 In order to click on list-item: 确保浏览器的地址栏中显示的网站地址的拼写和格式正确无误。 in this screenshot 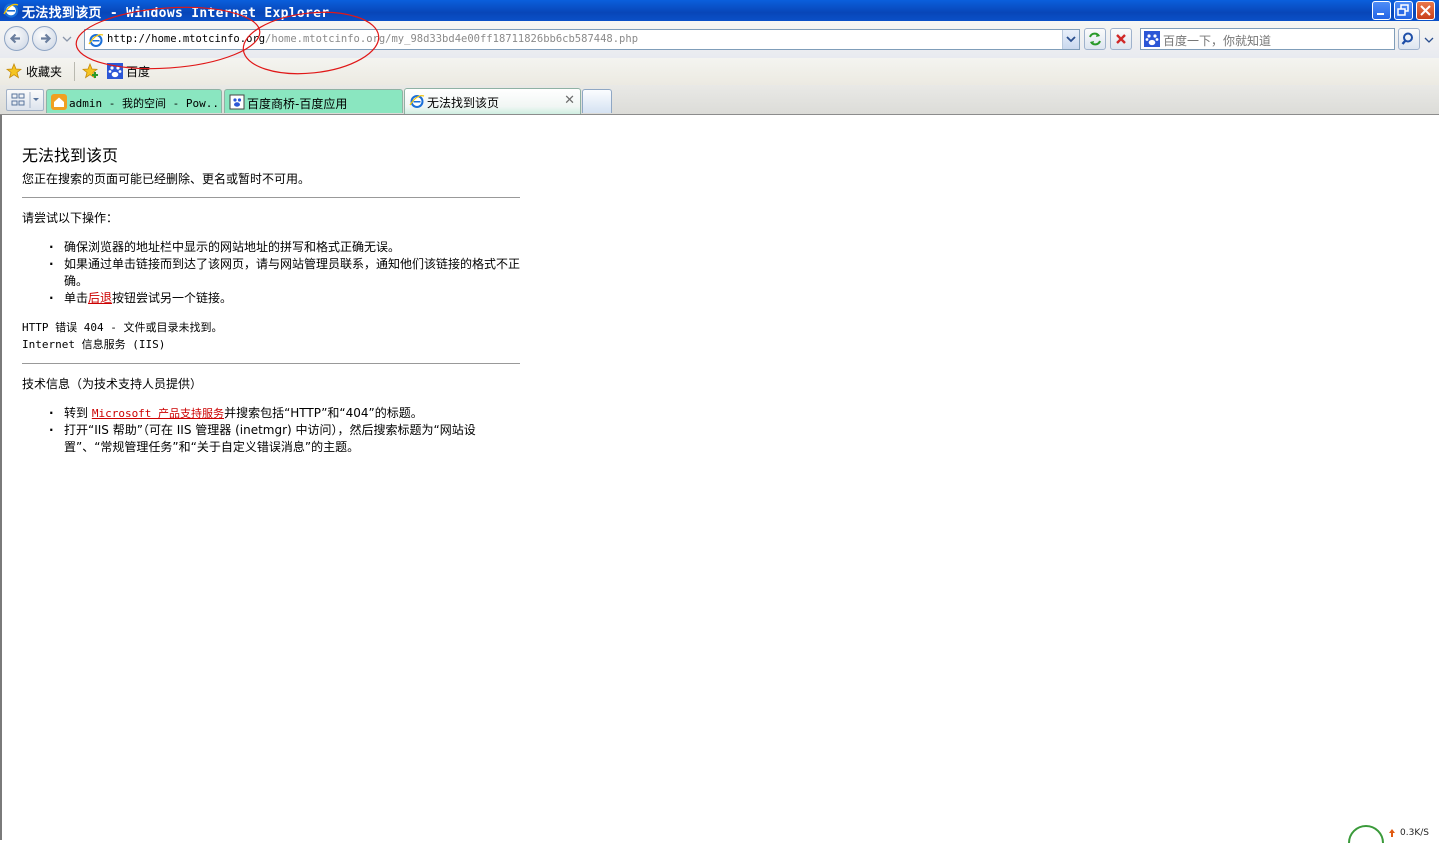, I will do `click(271, 247)`.